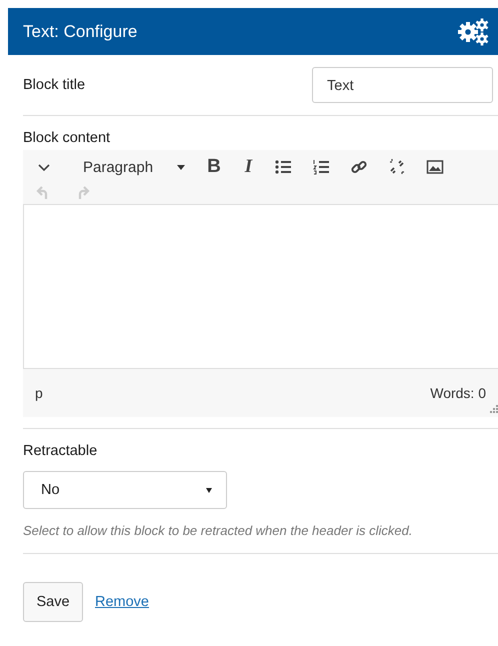  What do you see at coordinates (214, 167) in the screenshot?
I see `bold-button: B` at bounding box center [214, 167].